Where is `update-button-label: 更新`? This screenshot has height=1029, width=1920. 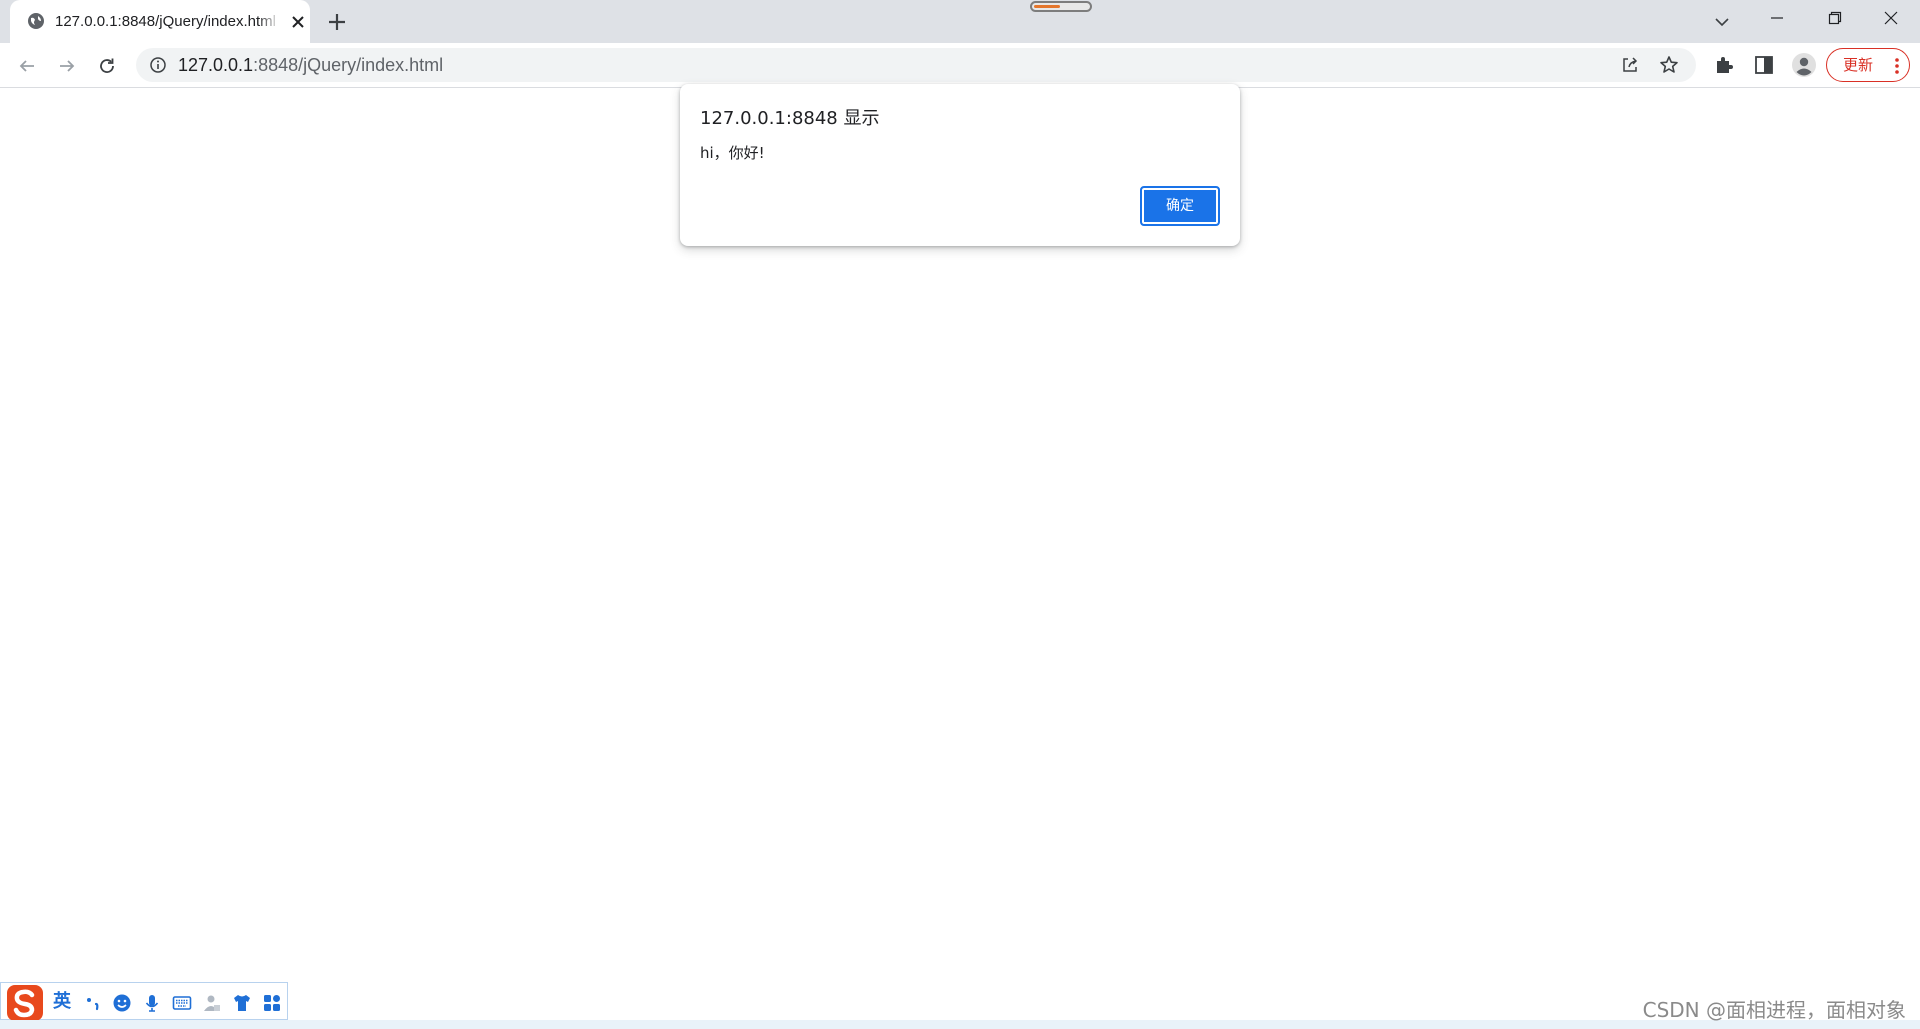
update-button-label: 更新 is located at coordinates (1858, 65).